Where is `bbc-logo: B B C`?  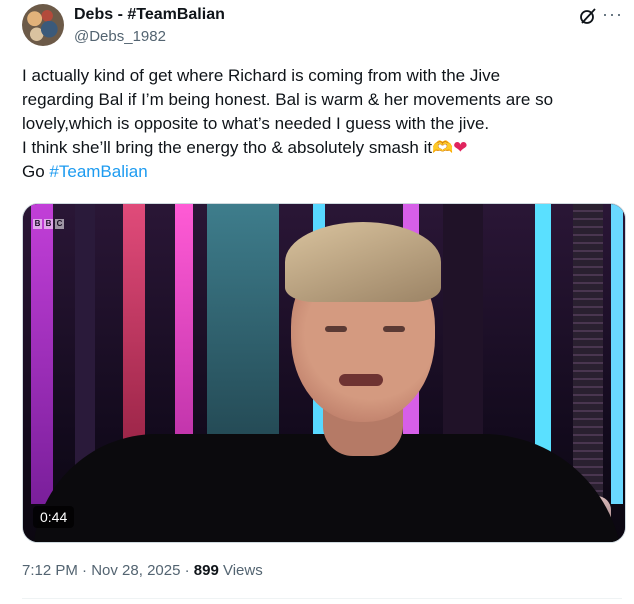 bbc-logo: B B C is located at coordinates (48, 224).